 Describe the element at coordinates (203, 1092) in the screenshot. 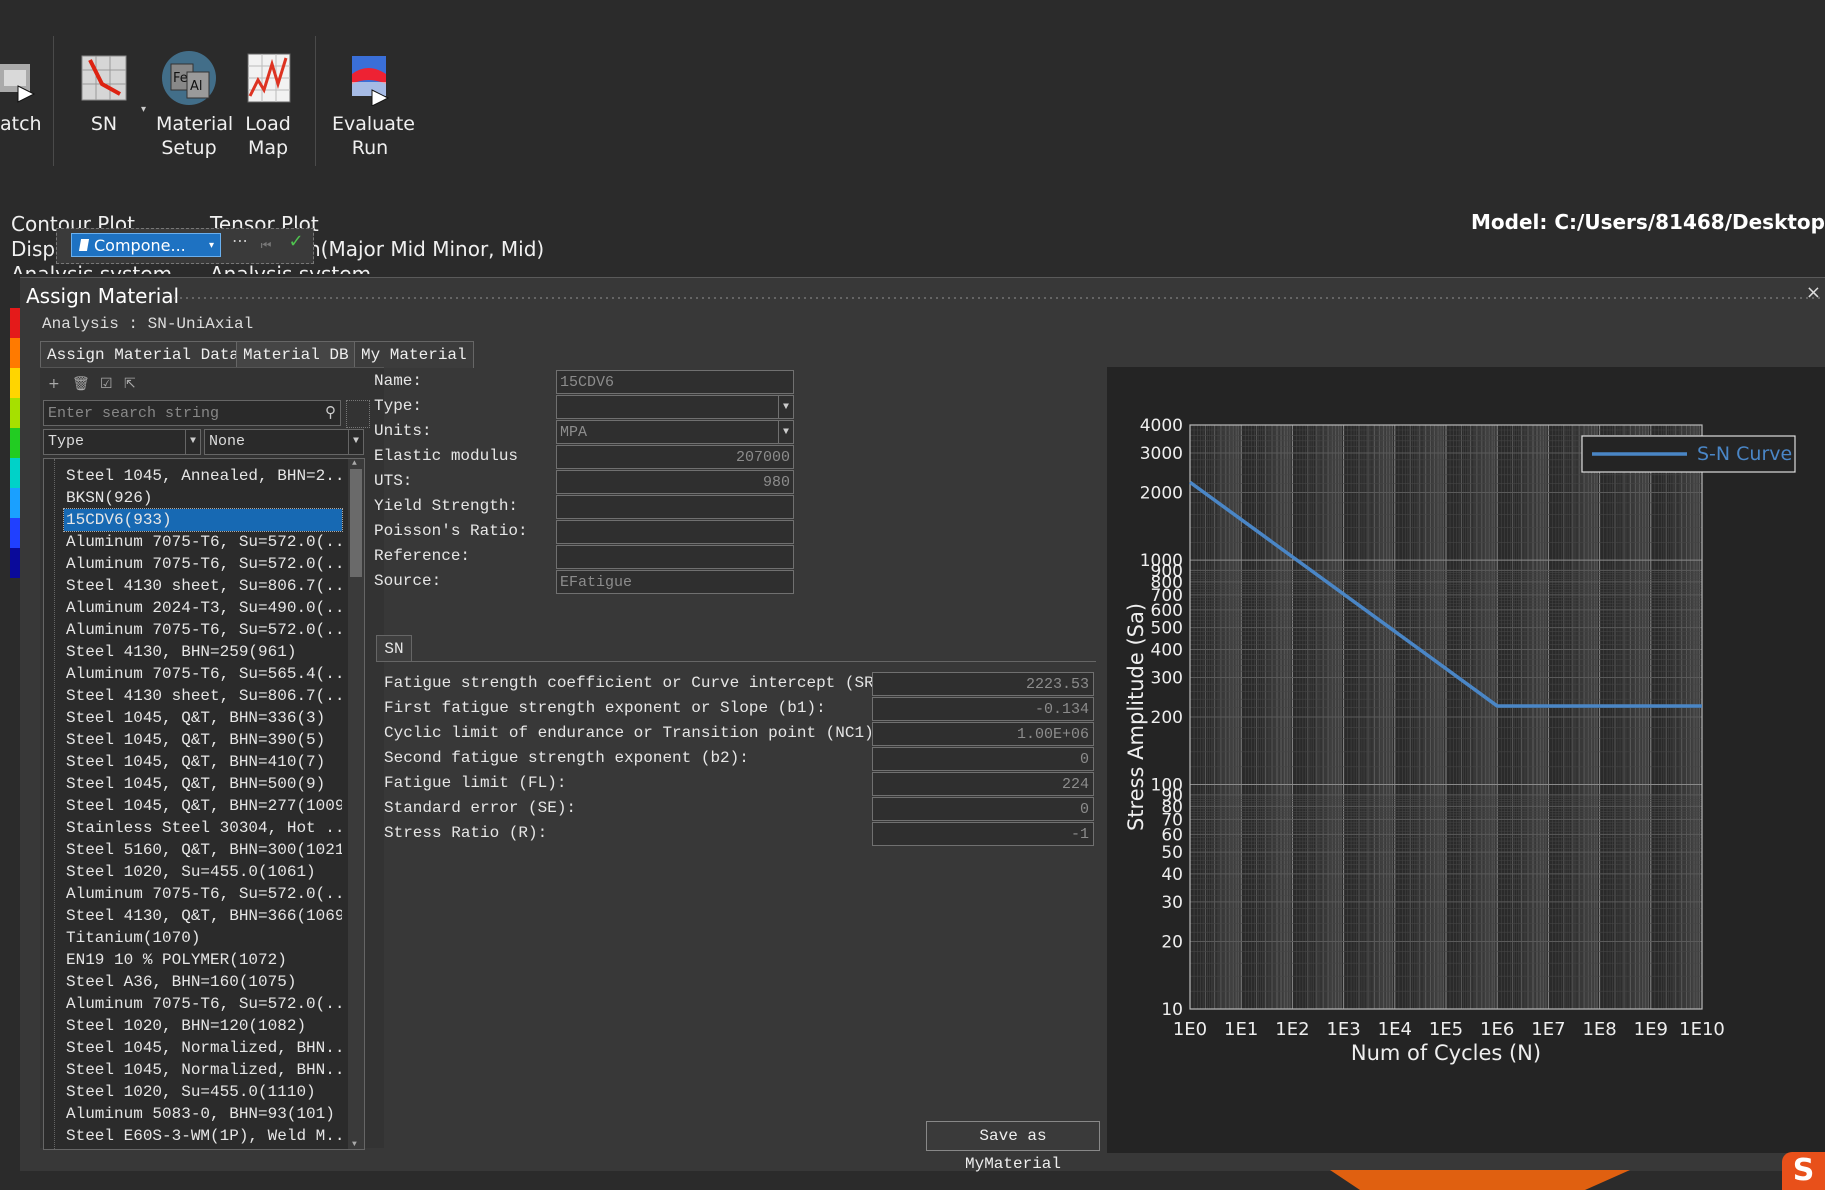

I see `list-item: Steel 1020, Su=455.0(1110)` at that location.